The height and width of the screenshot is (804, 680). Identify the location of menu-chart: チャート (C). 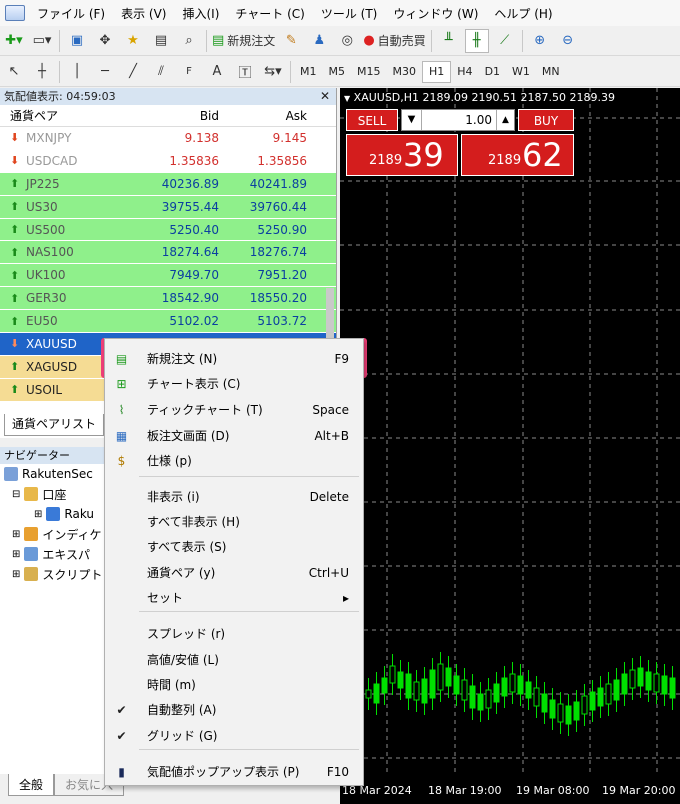
(269, 13).